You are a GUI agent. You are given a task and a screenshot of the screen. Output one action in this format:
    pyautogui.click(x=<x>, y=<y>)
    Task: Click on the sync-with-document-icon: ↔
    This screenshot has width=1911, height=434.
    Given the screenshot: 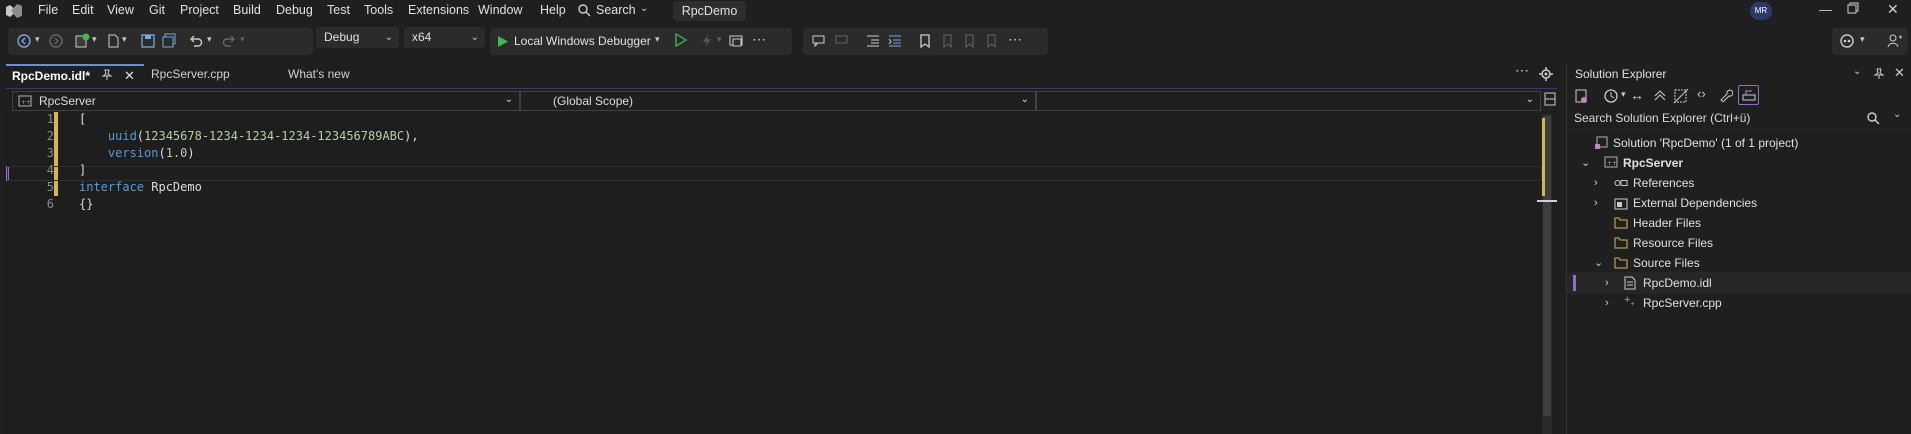 What is the action you would take?
    pyautogui.click(x=1637, y=95)
    